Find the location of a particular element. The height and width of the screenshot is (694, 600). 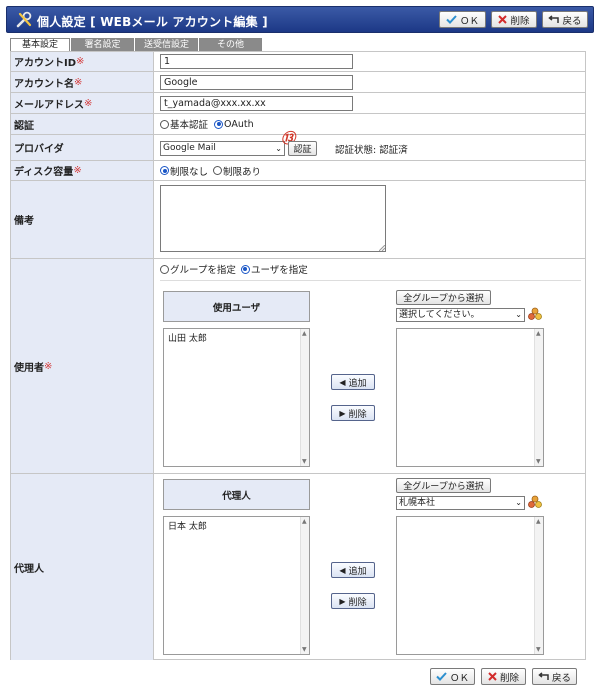

page-title: 個人設定 [ WEBメール アカウント編集 ] is located at coordinates (152, 22).